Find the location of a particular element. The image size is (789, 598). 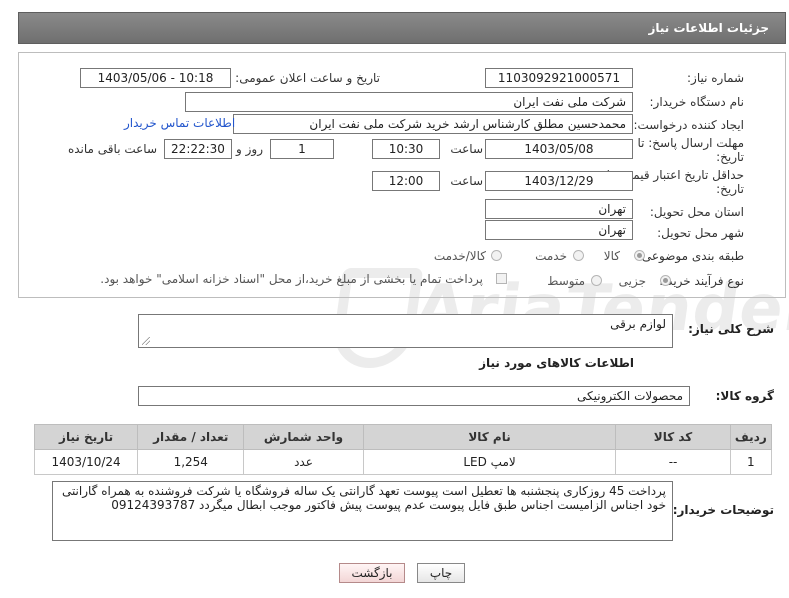

reply-days-label: روز و is located at coordinates (249, 149).